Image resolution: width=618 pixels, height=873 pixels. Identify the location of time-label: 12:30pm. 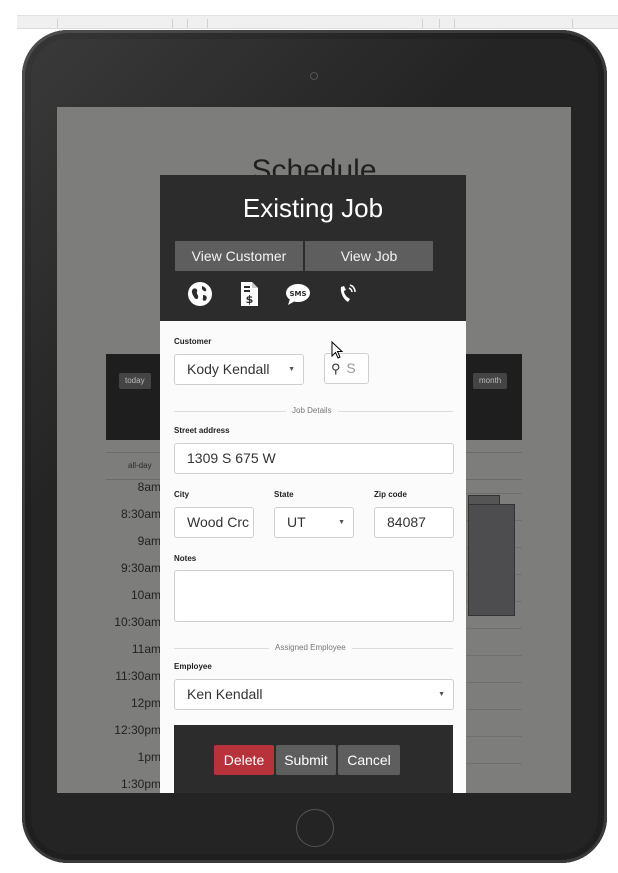
(137, 730).